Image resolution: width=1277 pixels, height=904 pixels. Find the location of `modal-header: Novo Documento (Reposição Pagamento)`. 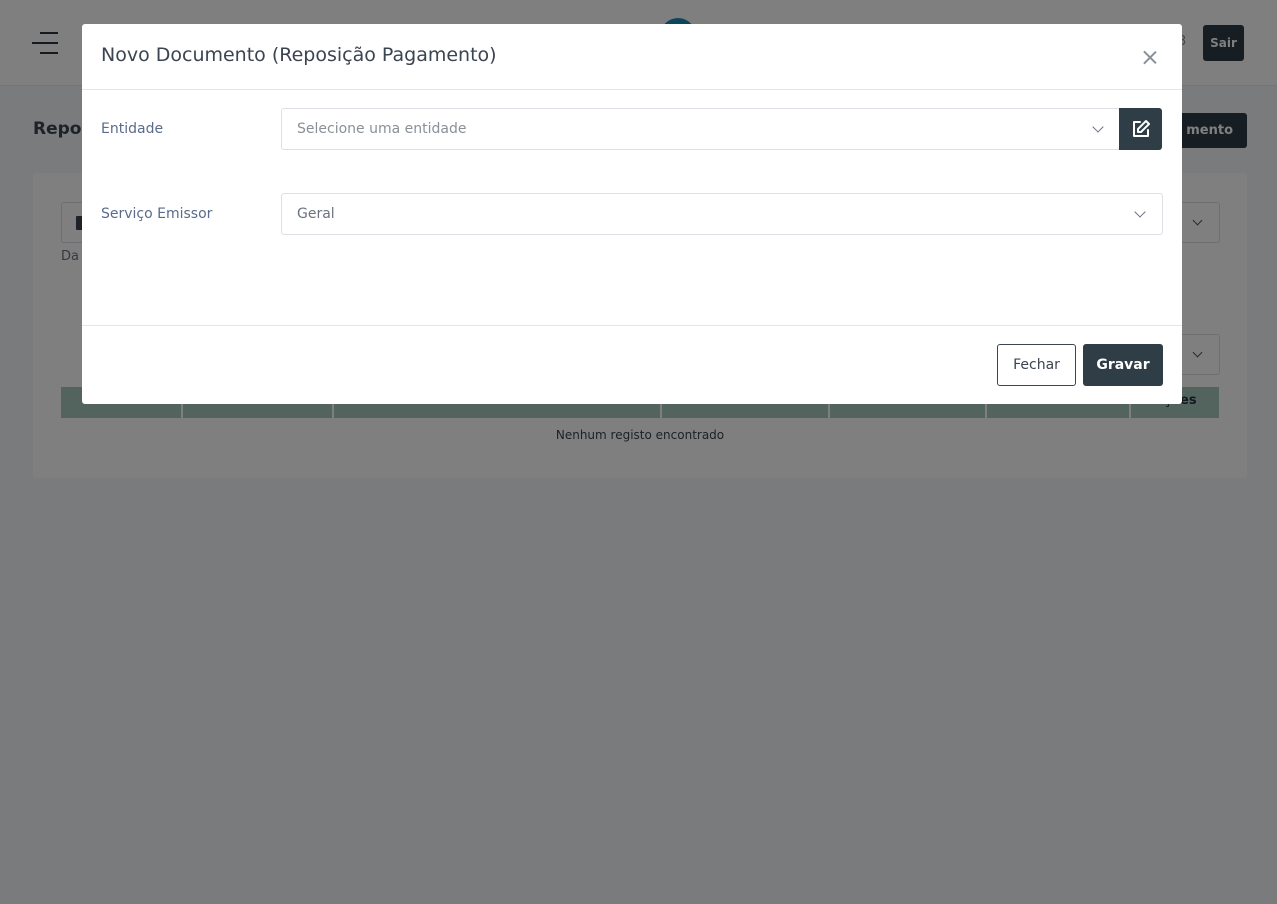

modal-header: Novo Documento (Reposição Pagamento) is located at coordinates (632, 57).